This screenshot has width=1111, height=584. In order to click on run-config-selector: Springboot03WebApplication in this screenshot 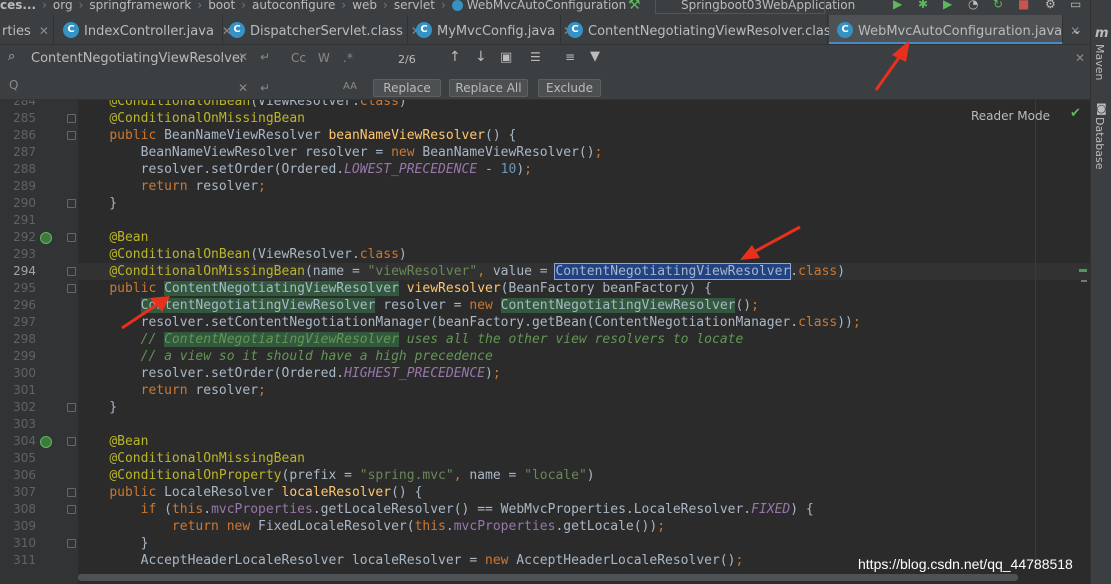, I will do `click(755, 7)`.